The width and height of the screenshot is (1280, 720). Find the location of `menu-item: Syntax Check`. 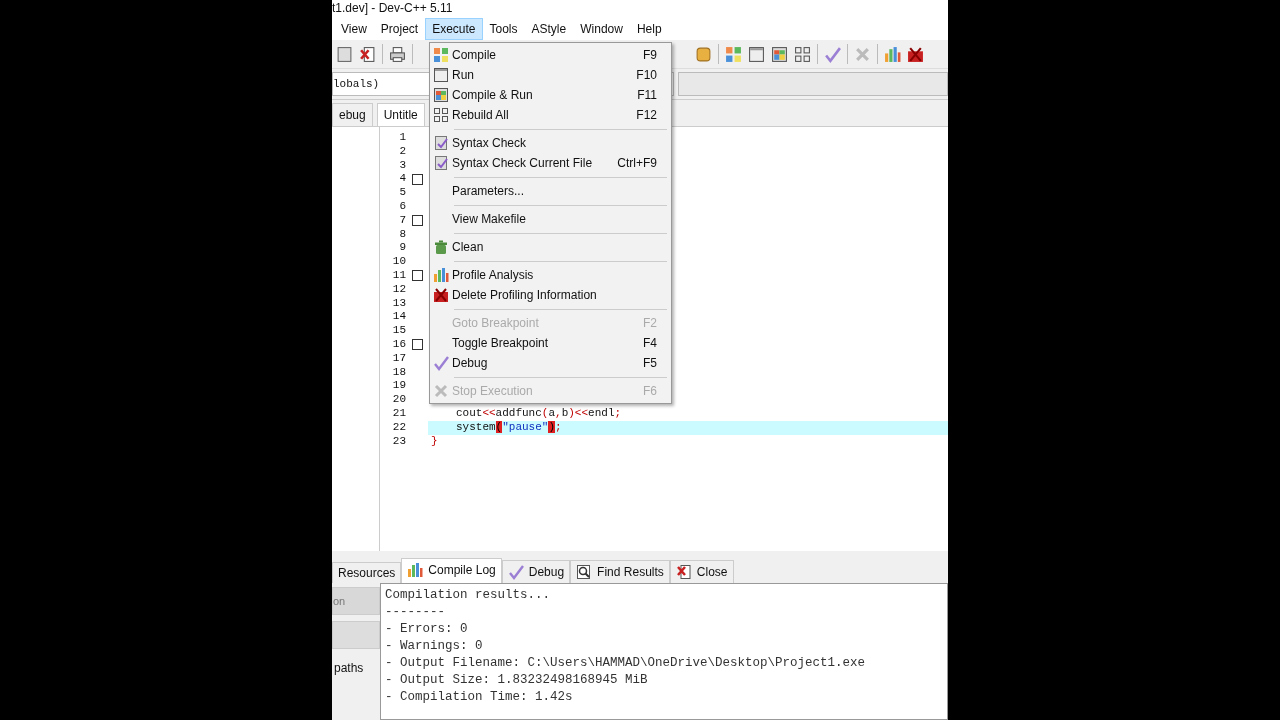

menu-item: Syntax Check is located at coordinates (550, 143).